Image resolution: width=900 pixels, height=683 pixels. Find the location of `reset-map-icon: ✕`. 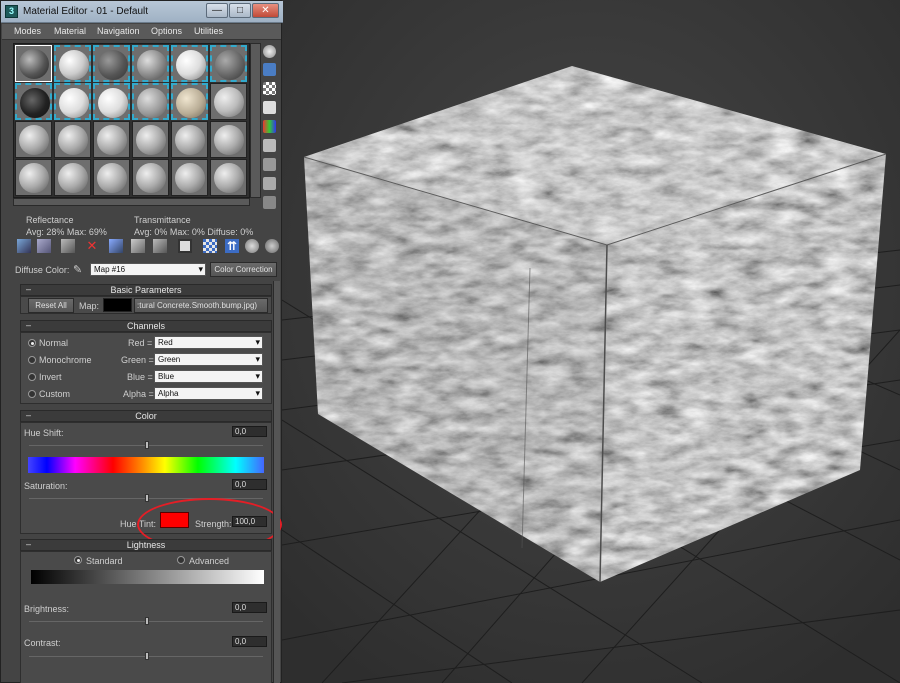

reset-map-icon: ✕ is located at coordinates (92, 246).